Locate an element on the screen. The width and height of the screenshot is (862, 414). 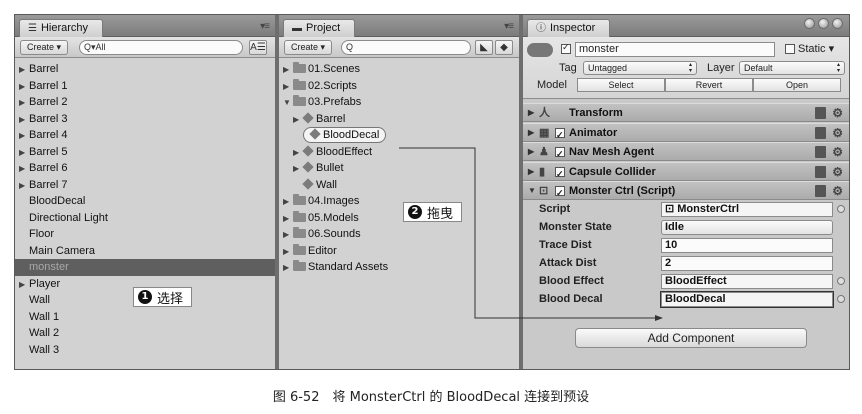
drag-arrow-head is located at coordinates (659, 318).